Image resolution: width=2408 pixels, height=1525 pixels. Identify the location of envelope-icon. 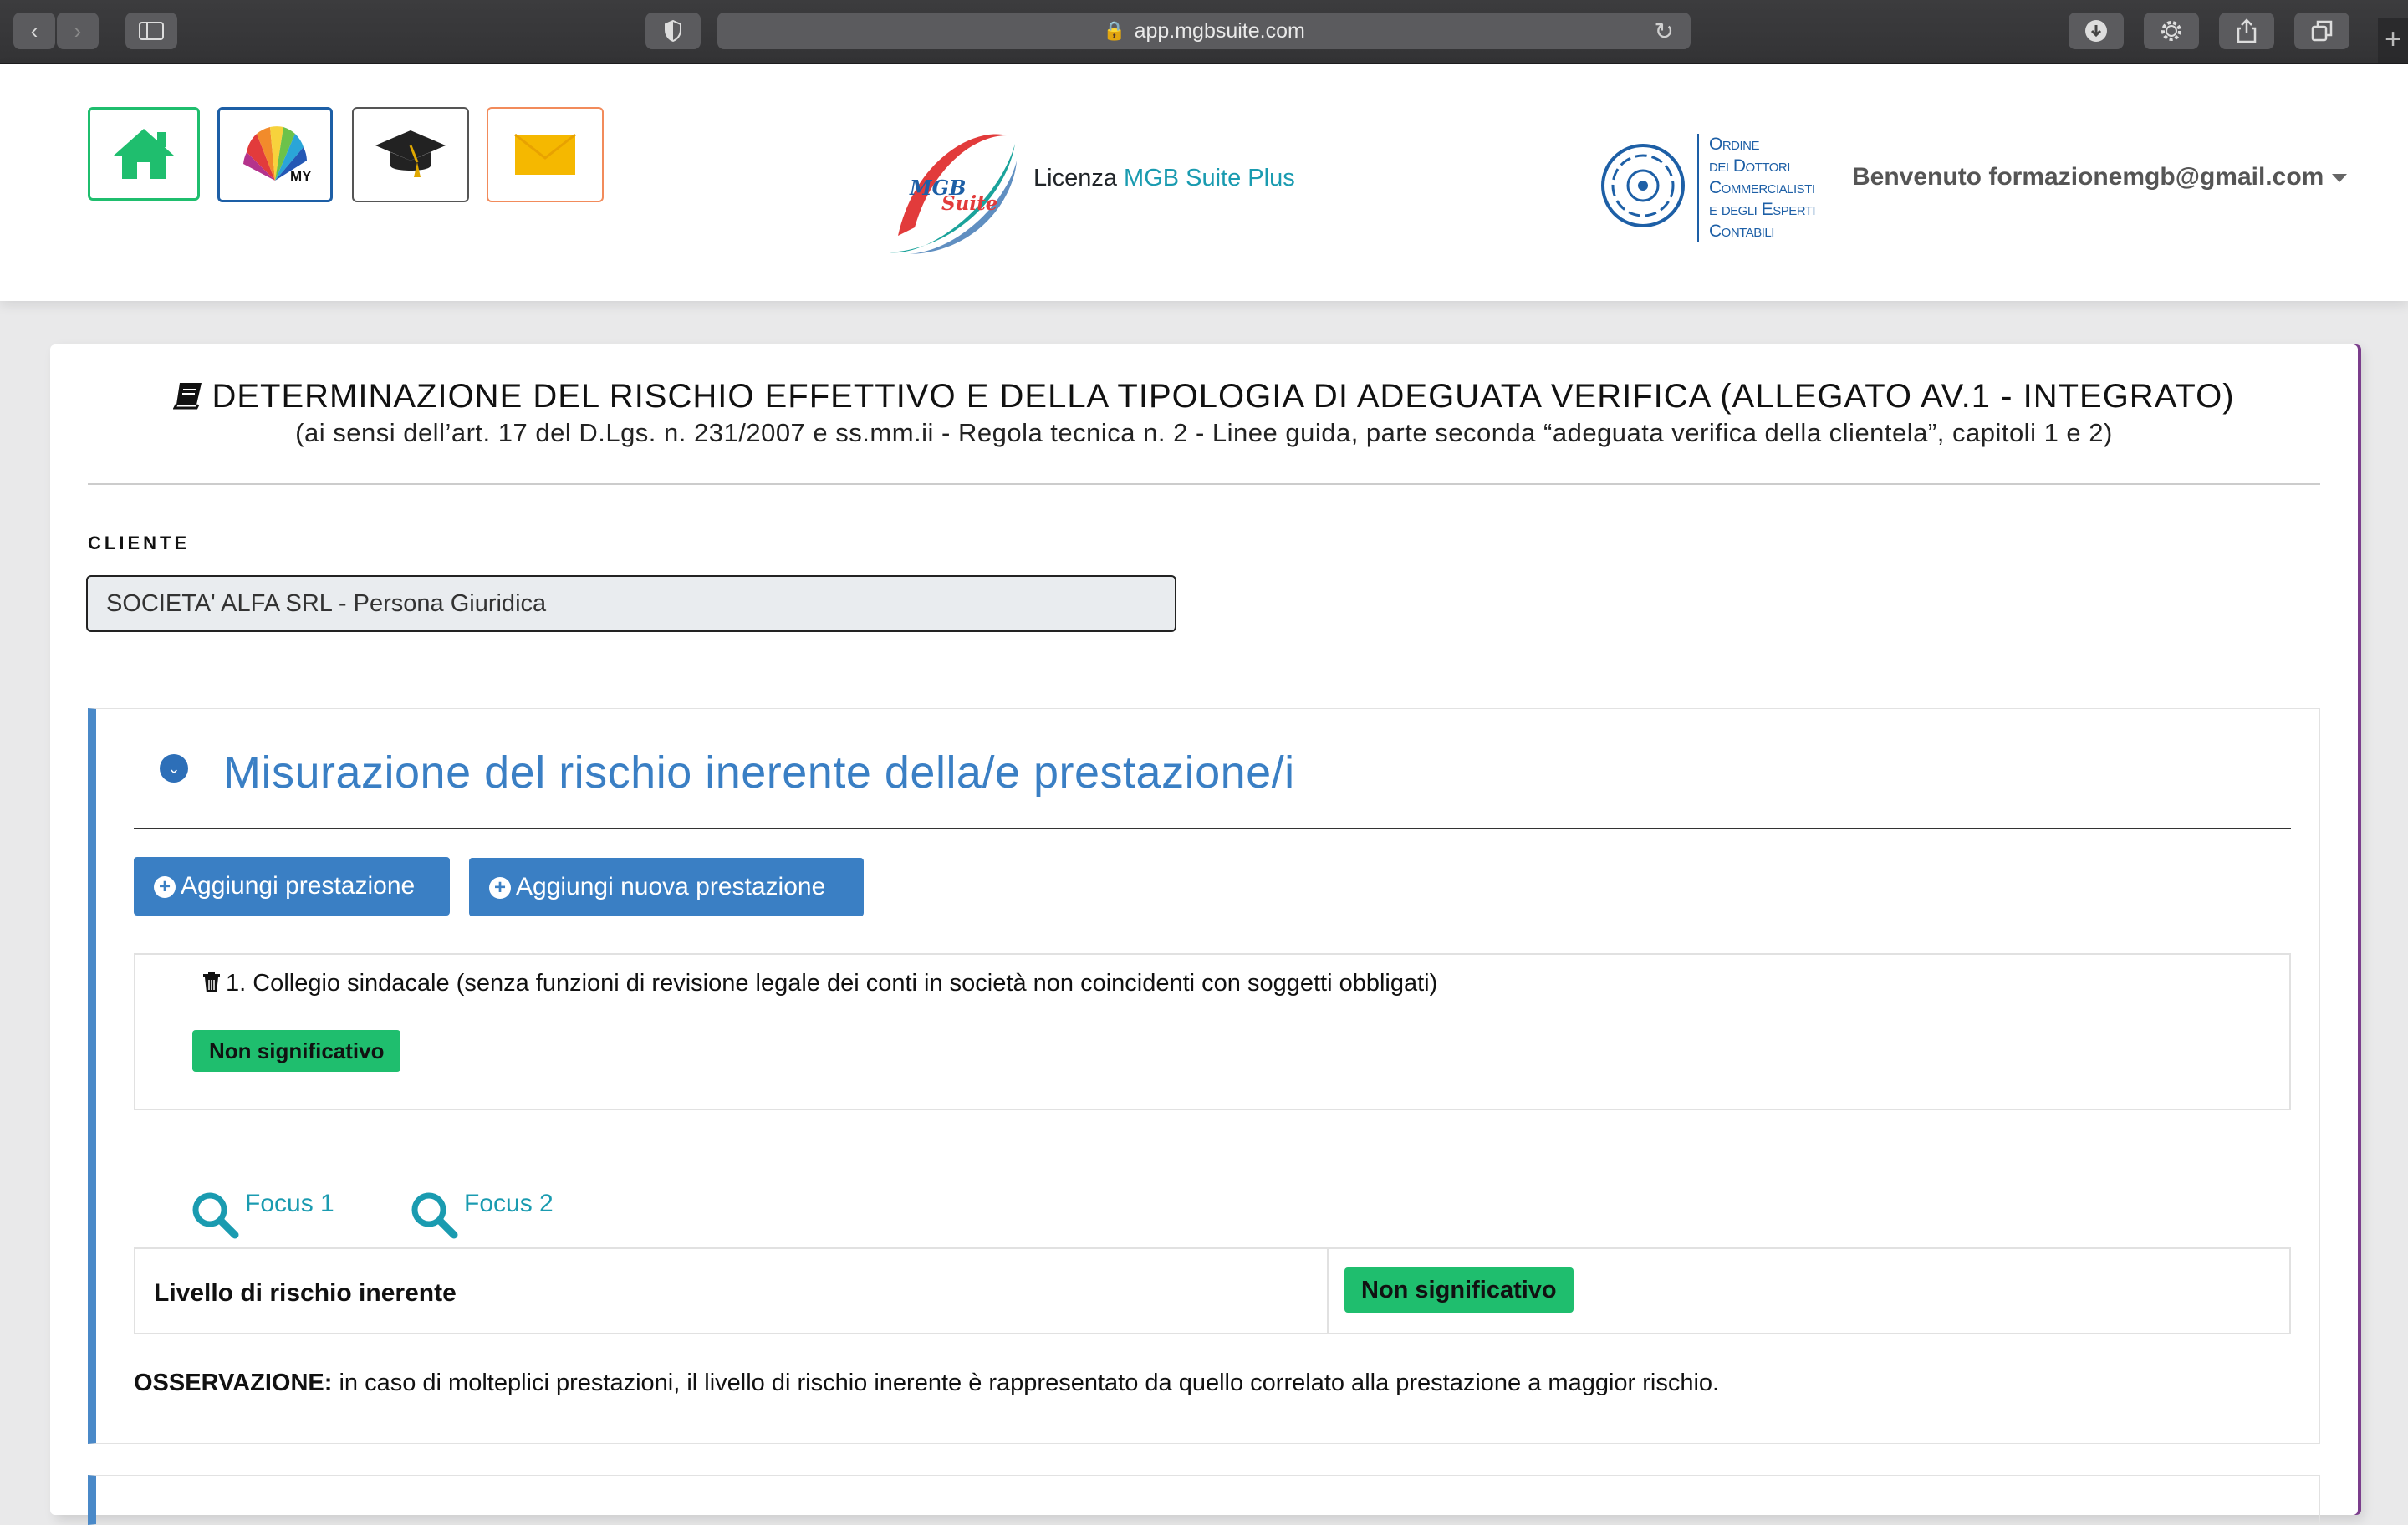
(545, 154).